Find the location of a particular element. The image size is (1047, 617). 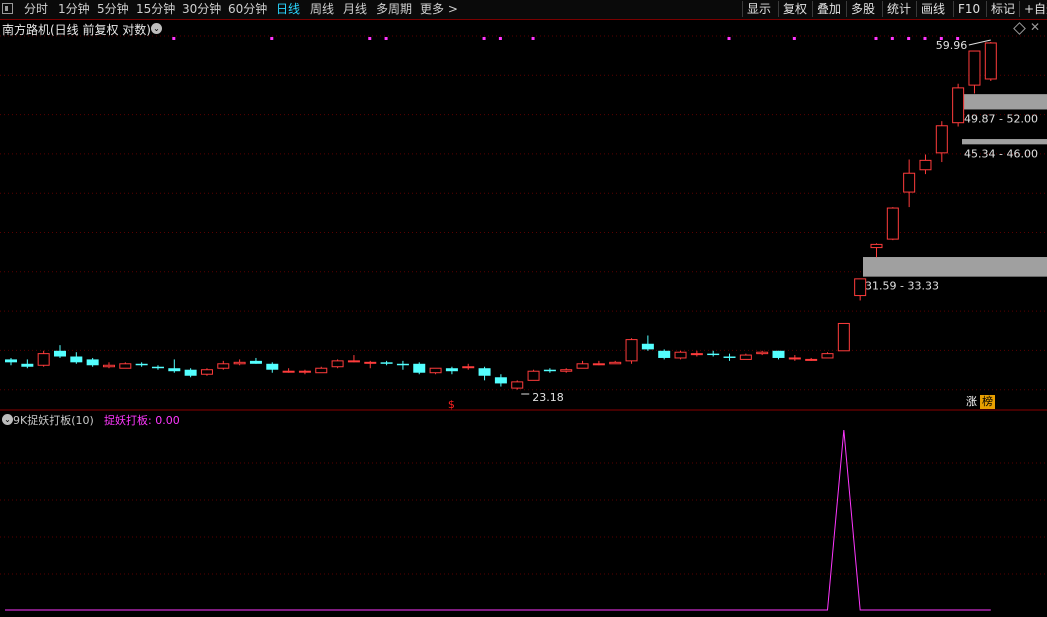

zone-label: 45.34 - 46.00 is located at coordinates (1001, 153).